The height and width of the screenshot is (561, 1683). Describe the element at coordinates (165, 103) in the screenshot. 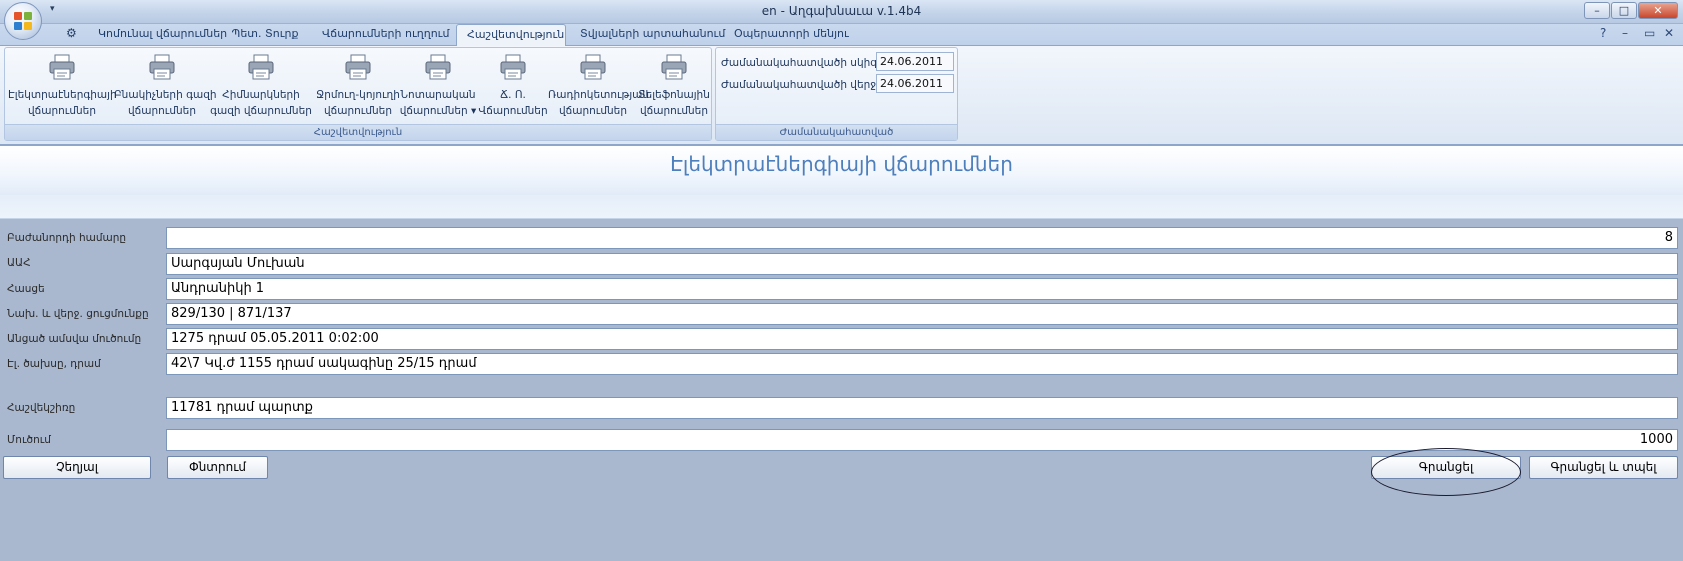

I see `report-resident-gas-label: Բնակիչների գազի վճարումներ` at that location.